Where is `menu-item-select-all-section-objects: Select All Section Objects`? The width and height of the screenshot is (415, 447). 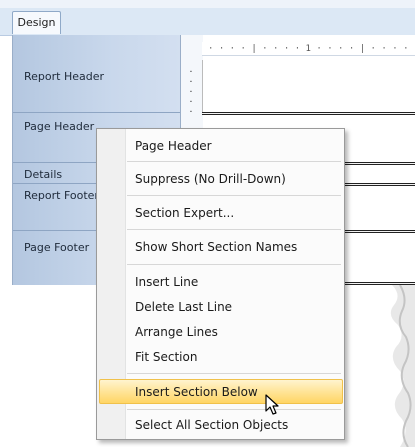 menu-item-select-all-section-objects: Select All Section Objects is located at coordinates (234, 425).